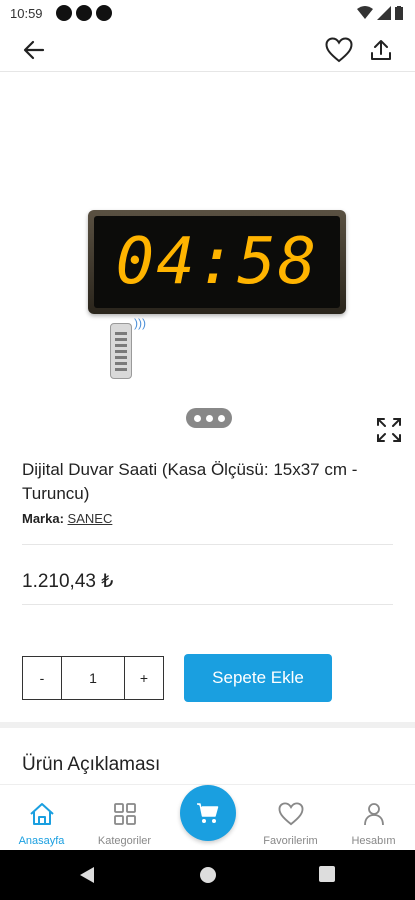  I want to click on nav-item-home: Anasayfa, so click(41, 818).